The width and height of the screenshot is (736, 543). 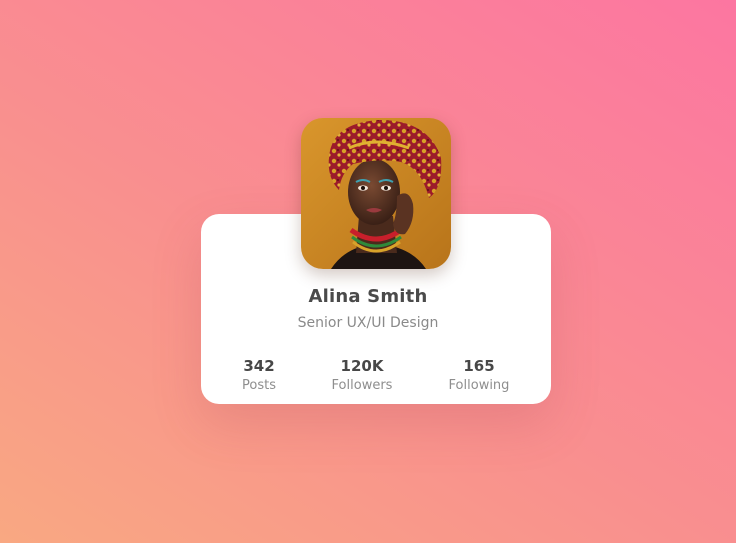 I want to click on stat-followers-label: Followers, so click(x=362, y=385).